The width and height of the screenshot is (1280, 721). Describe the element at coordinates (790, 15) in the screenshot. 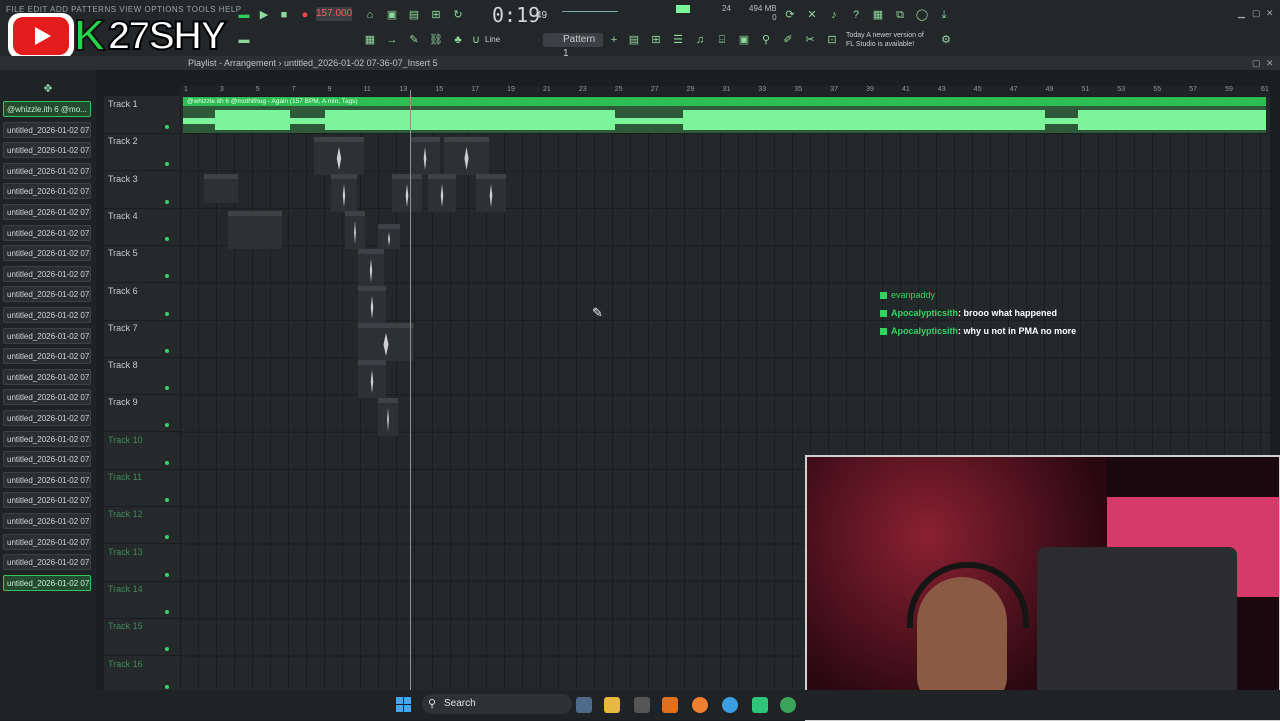

I see `refresh-icon: ⟳` at that location.